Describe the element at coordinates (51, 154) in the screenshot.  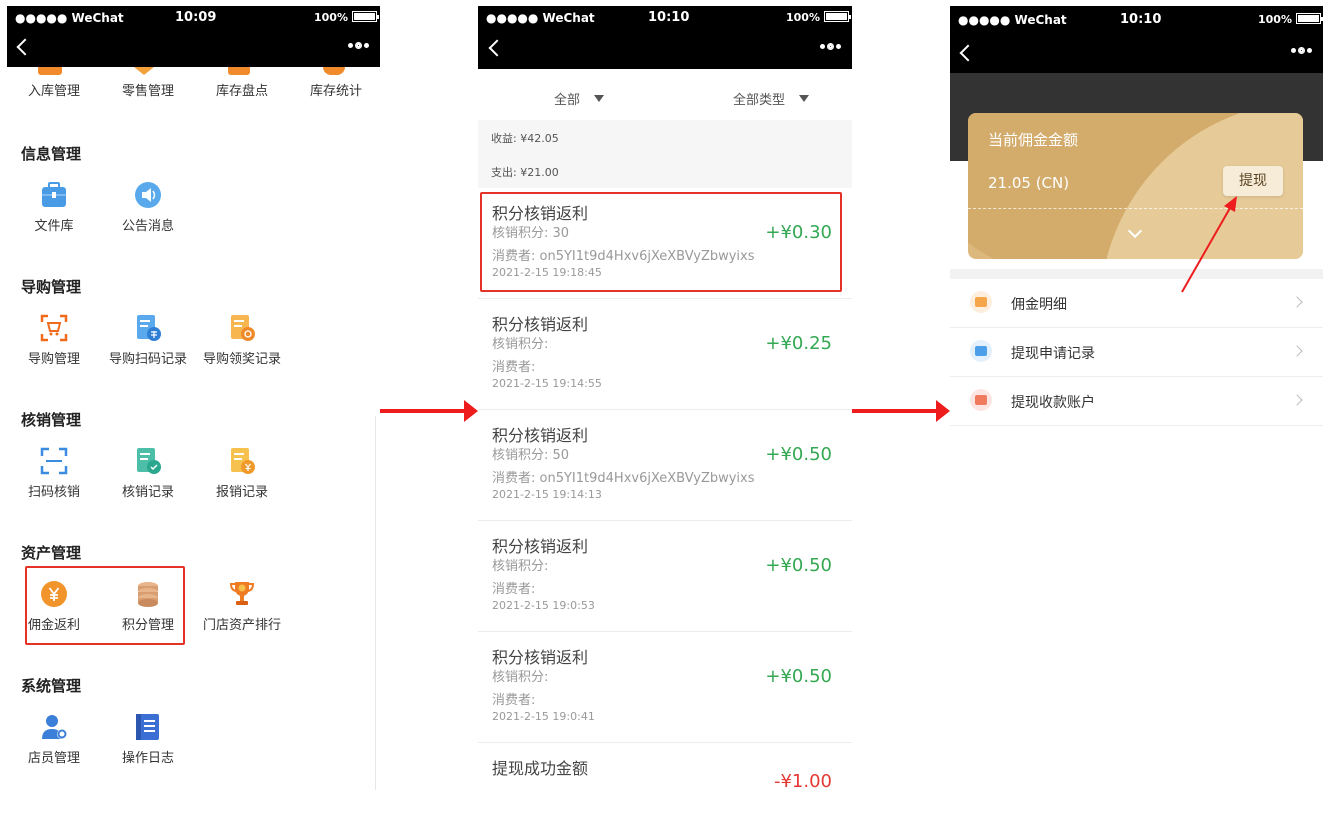
I see `section-title-info: 信息管理` at that location.